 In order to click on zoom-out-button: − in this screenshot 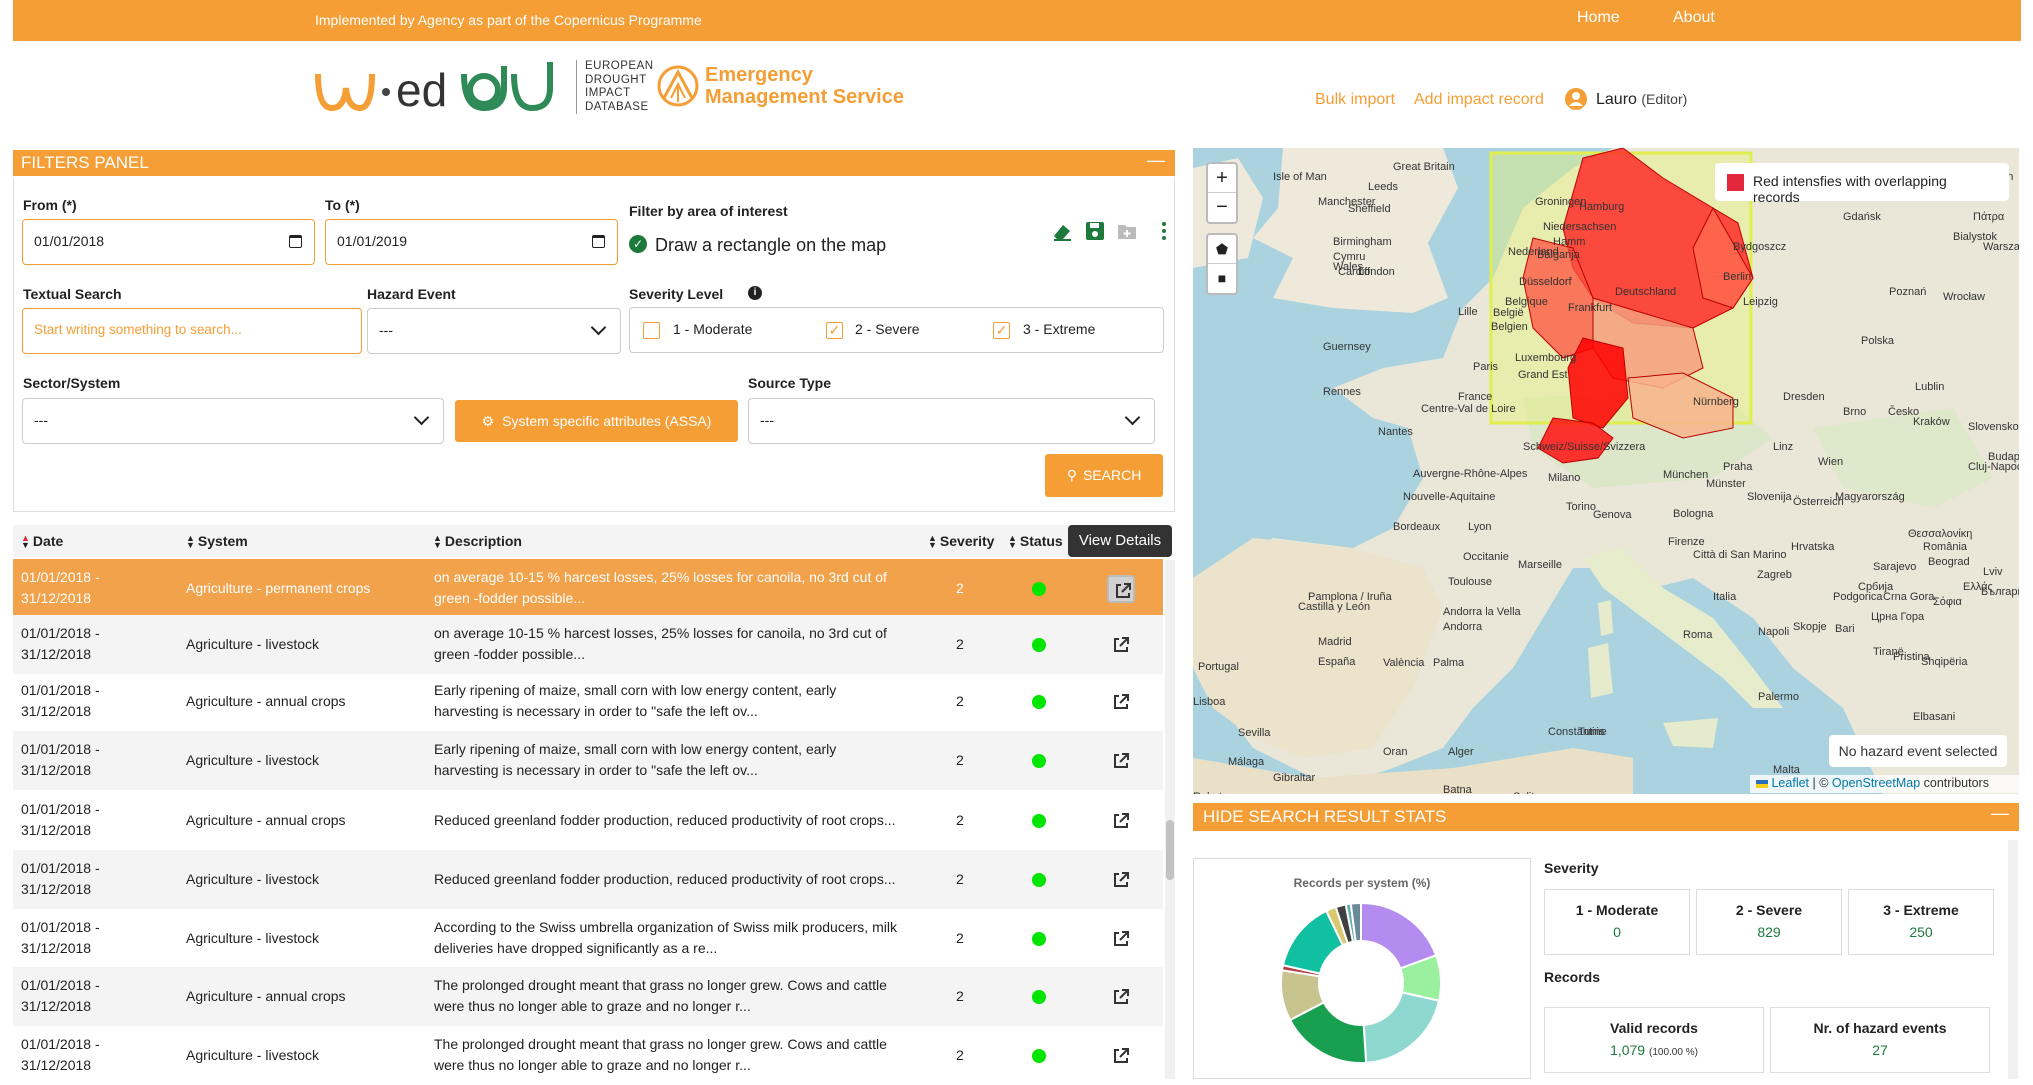, I will do `click(1222, 207)`.